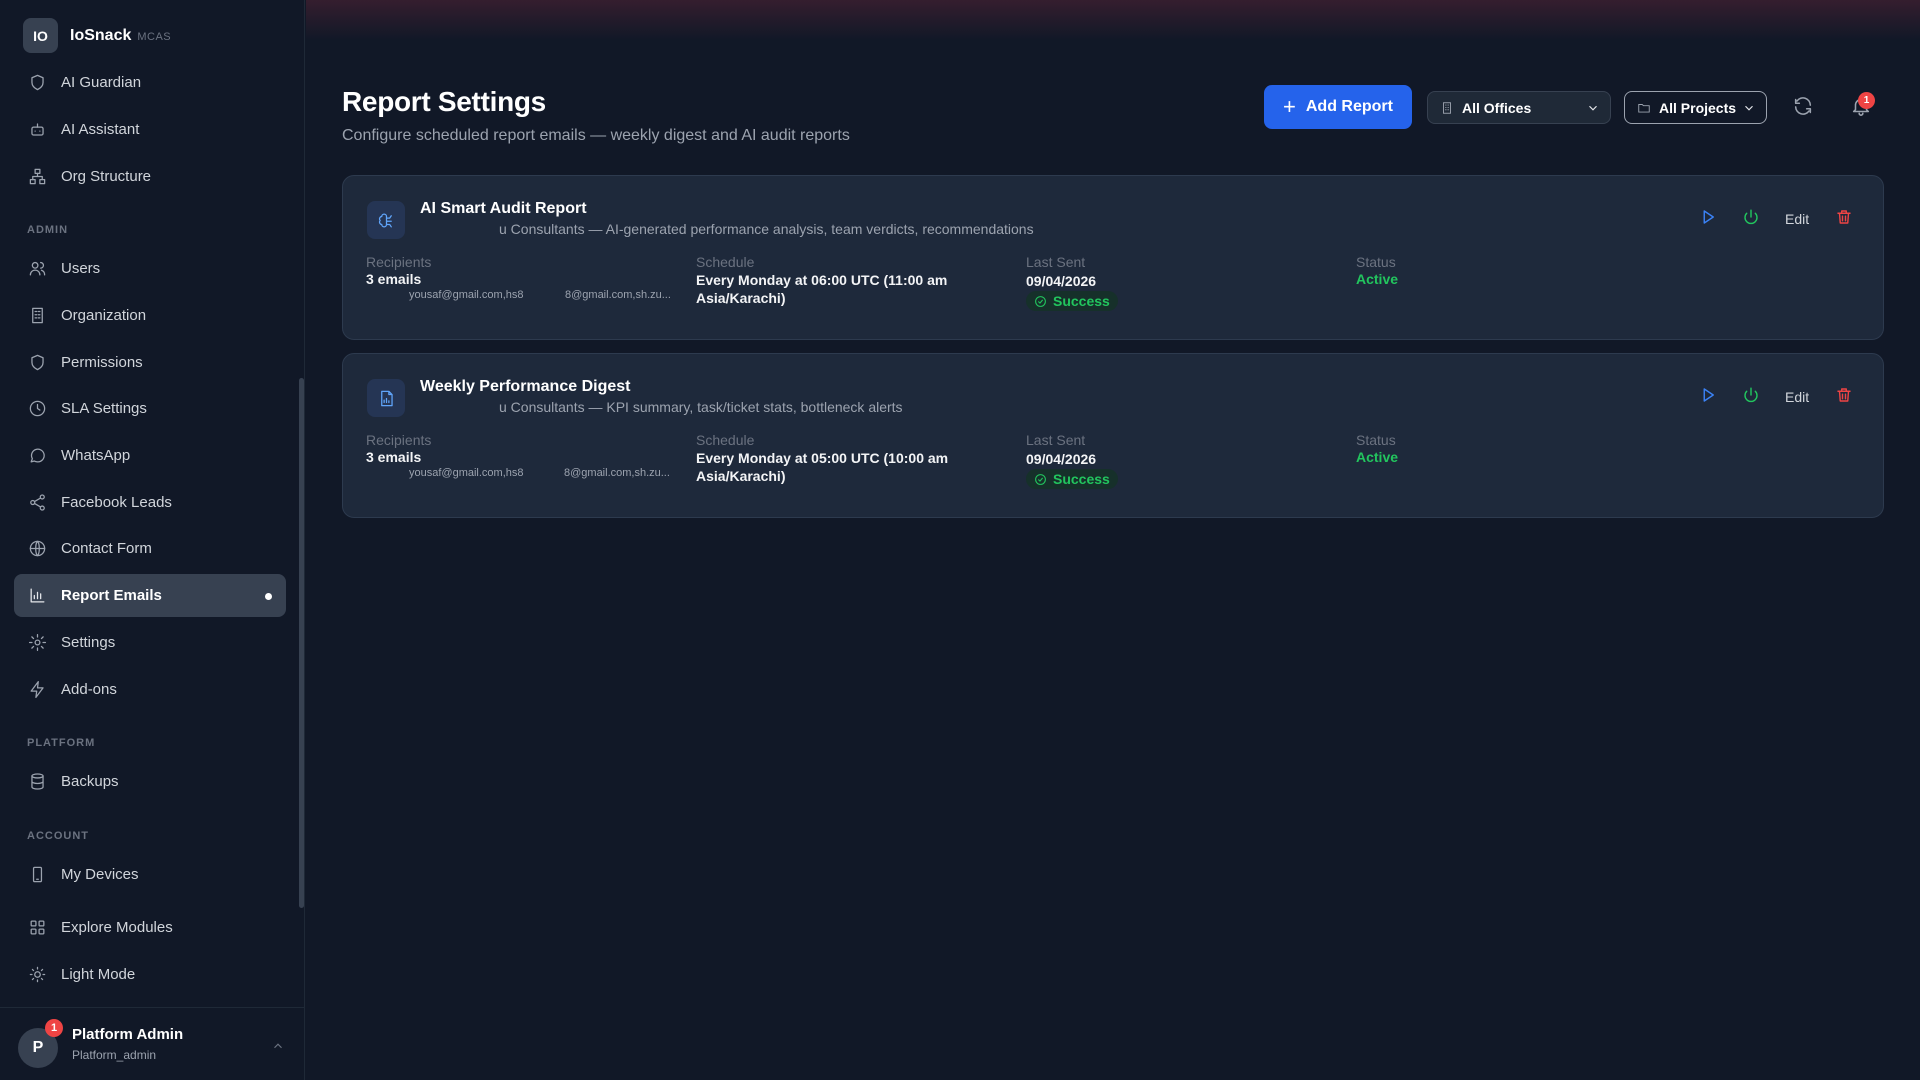 The height and width of the screenshot is (1080, 1920). Describe the element at coordinates (104, 408) in the screenshot. I see `sidebar-item-label: SLA Settings` at that location.